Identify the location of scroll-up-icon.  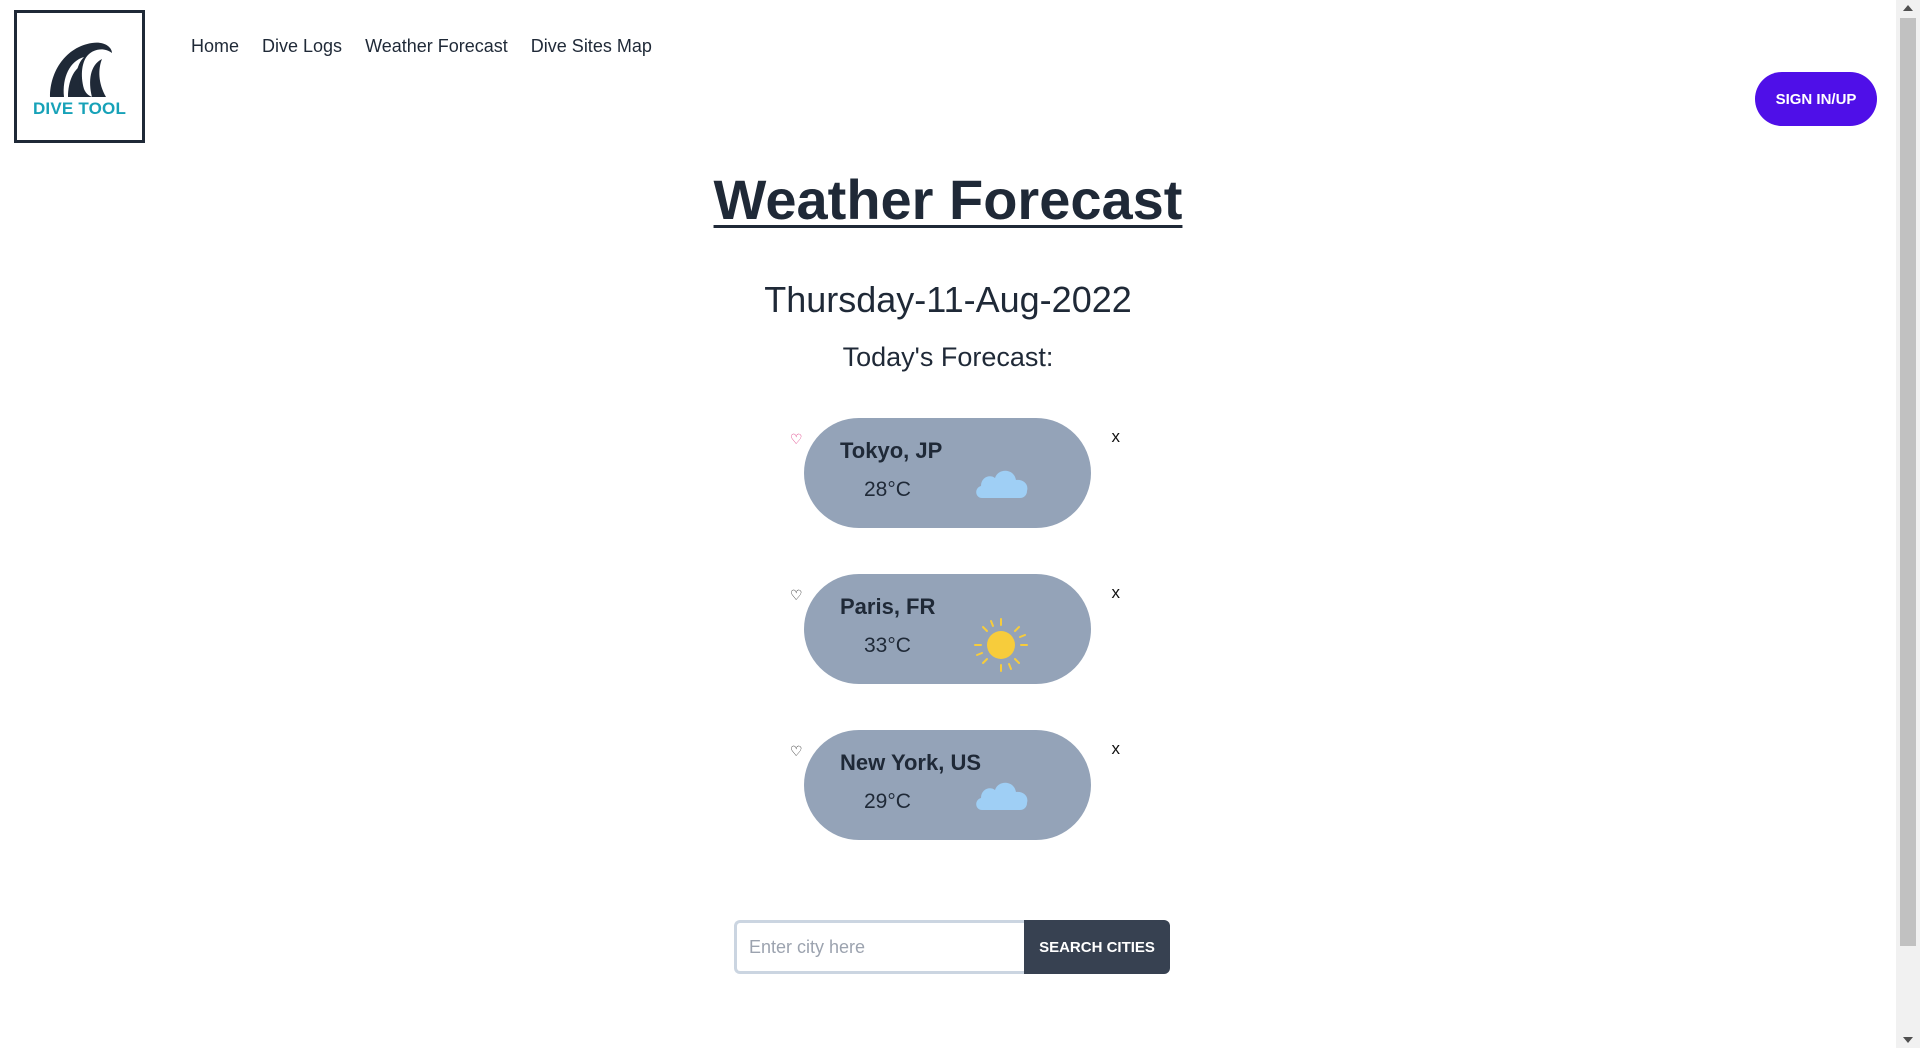
(1908, 8).